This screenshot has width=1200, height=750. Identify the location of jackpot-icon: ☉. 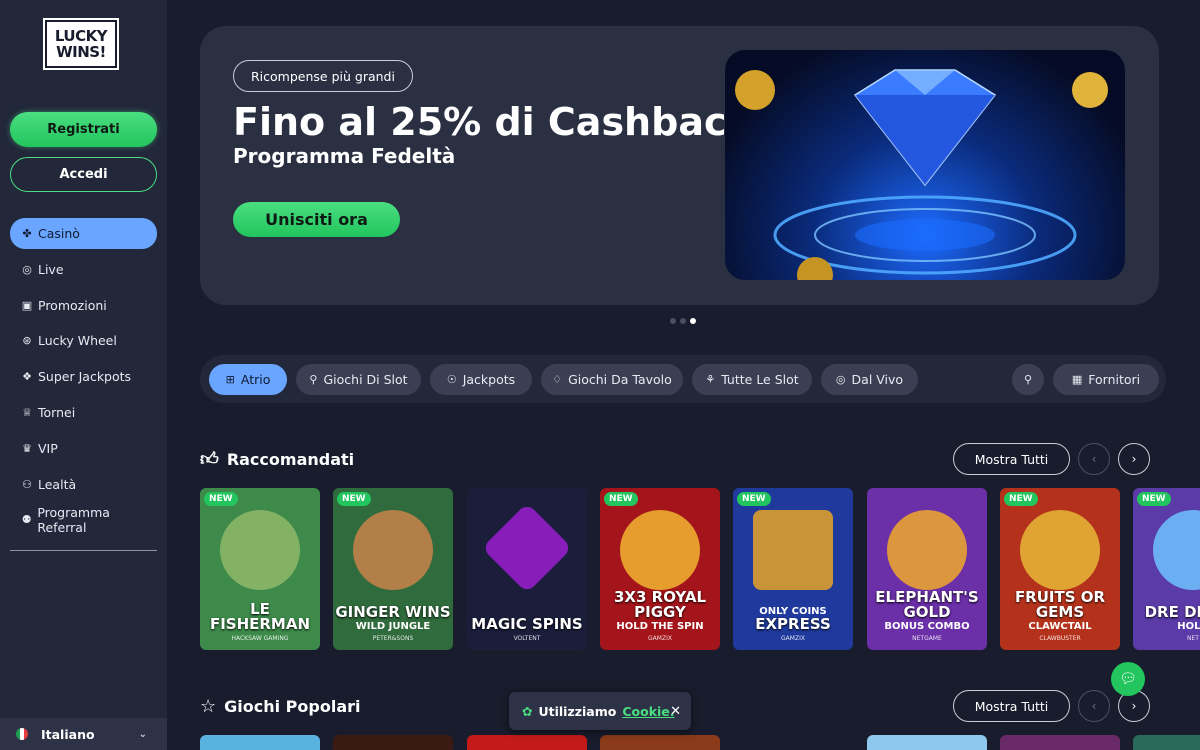
(451, 379).